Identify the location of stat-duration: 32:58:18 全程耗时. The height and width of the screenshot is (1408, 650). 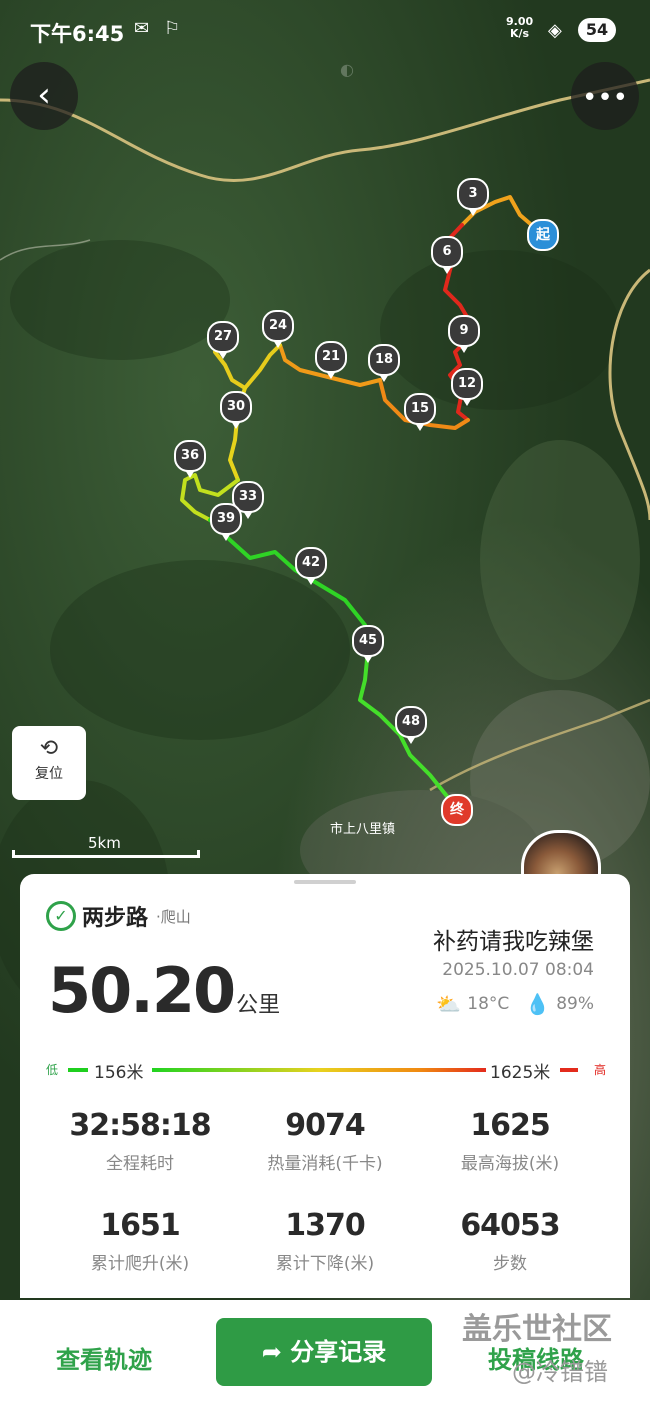
(140, 1141).